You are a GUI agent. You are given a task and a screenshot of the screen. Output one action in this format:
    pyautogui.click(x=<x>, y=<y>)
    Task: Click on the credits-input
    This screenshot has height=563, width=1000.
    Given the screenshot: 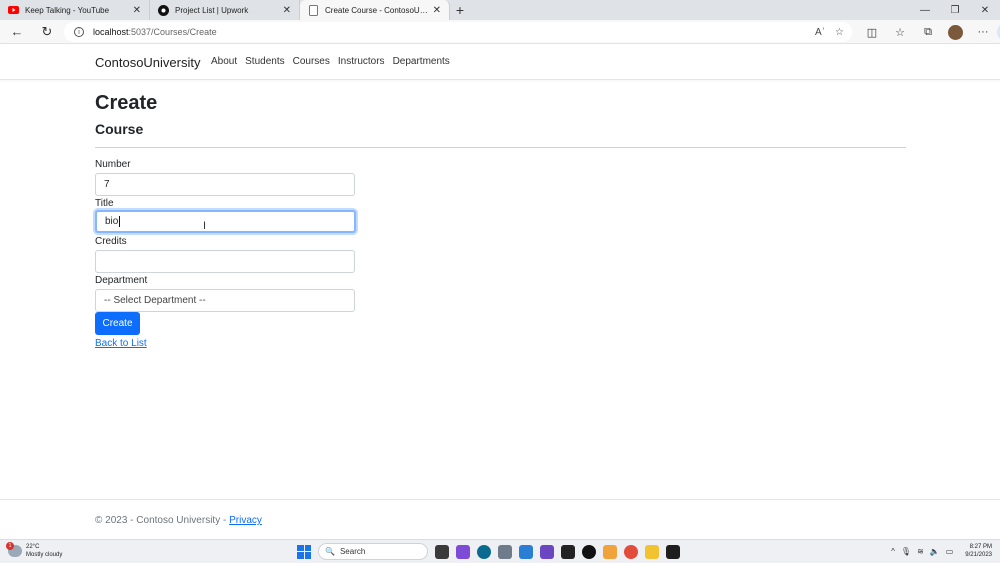 What is the action you would take?
    pyautogui.click(x=225, y=261)
    